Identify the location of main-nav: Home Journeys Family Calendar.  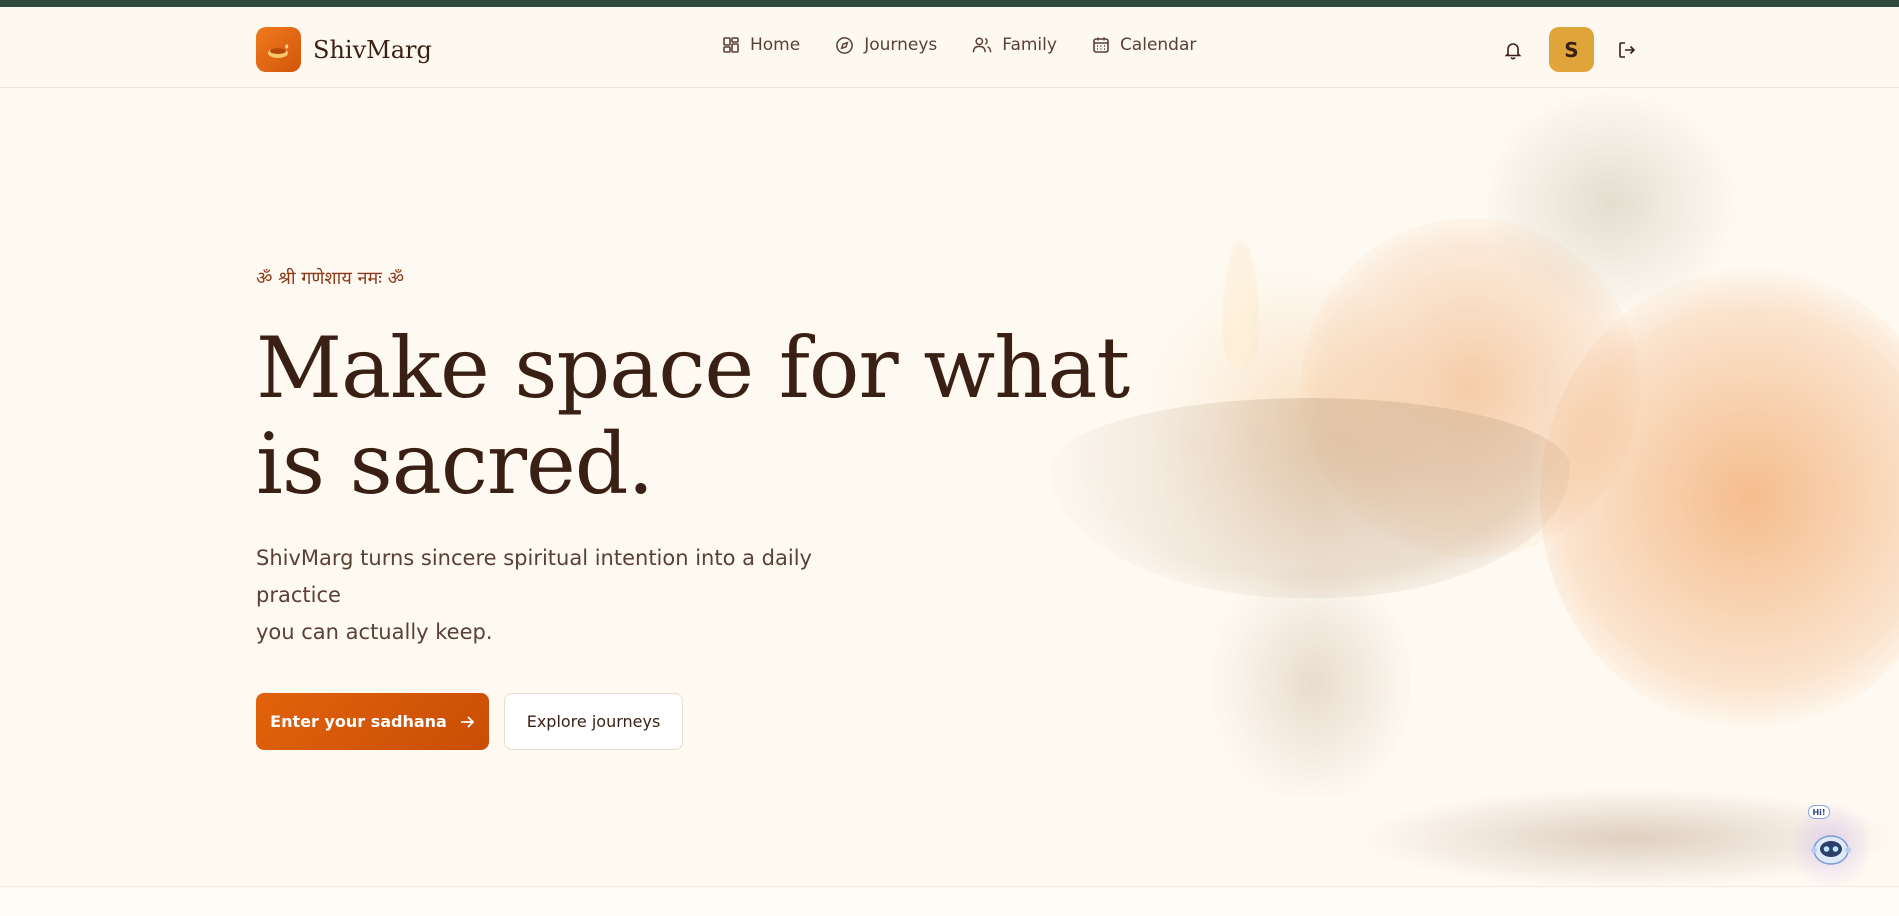
(976, 45).